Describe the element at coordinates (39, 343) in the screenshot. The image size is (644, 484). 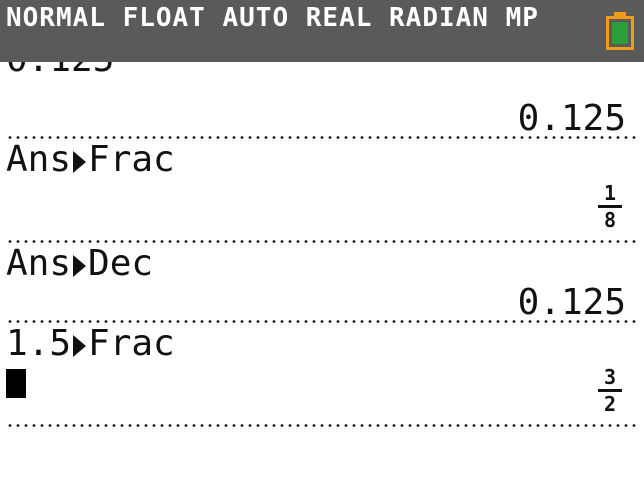
I see `entry-operand: 1.5` at that location.